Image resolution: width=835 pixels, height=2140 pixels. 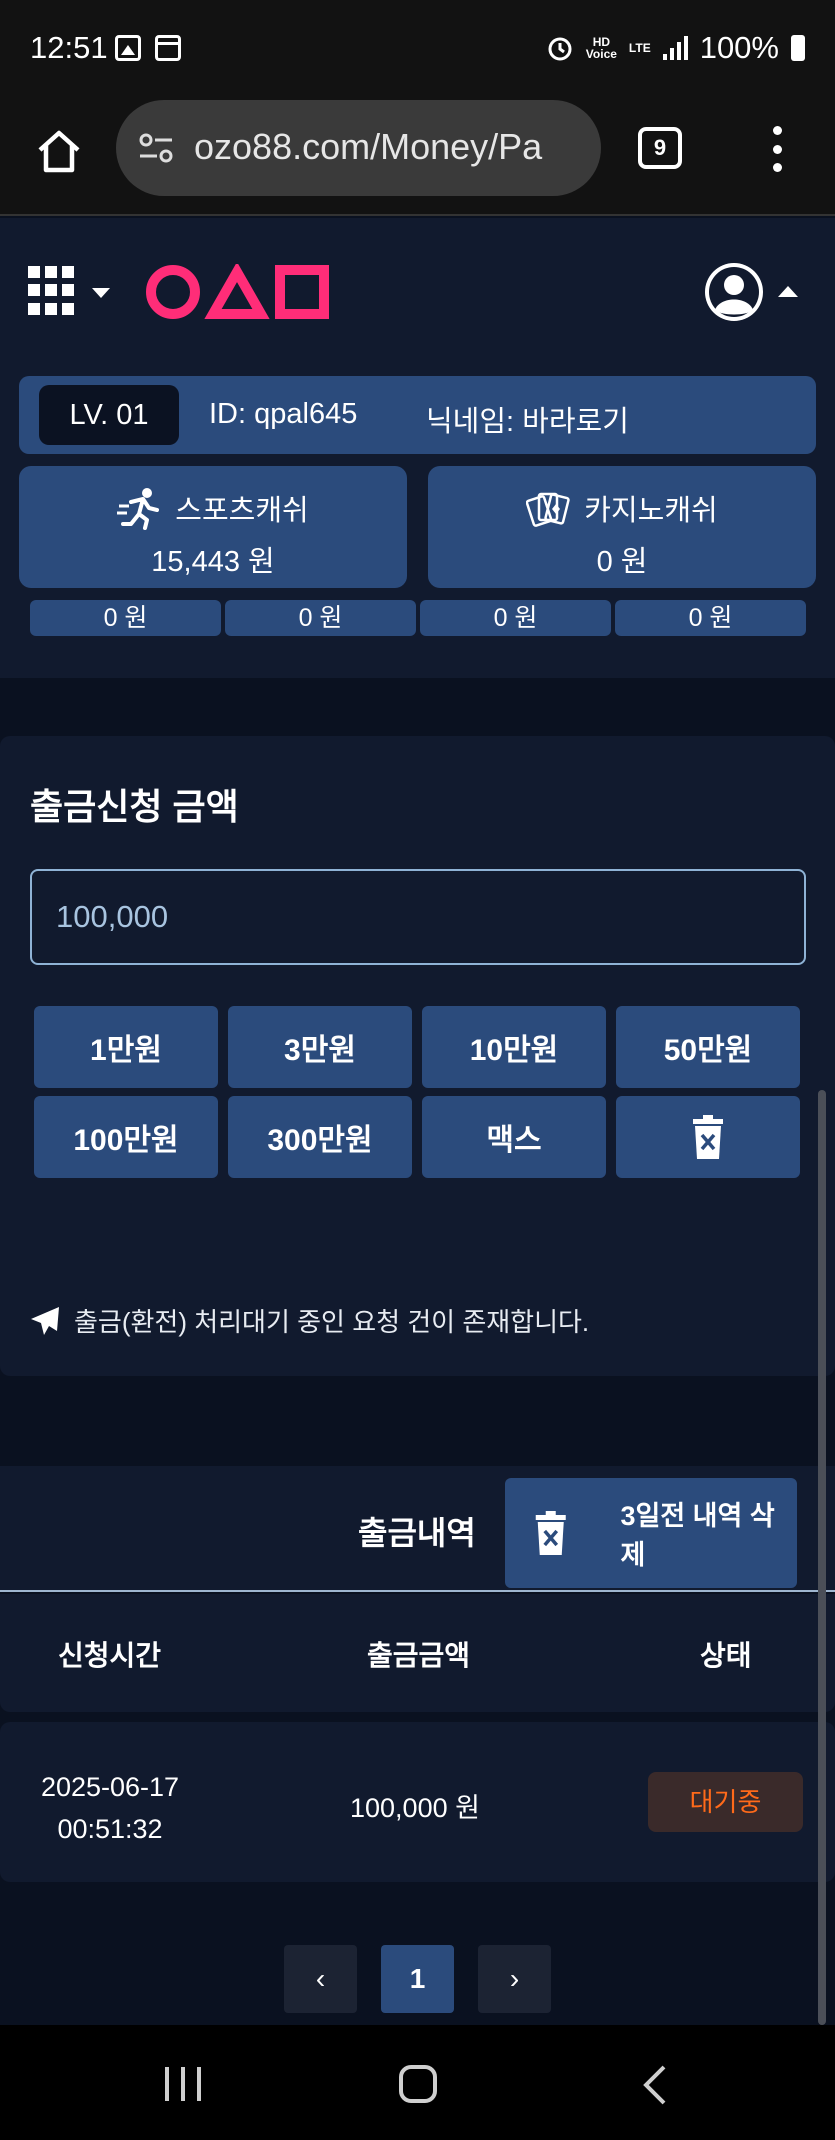 I want to click on page-scrollbar, so click(x=822, y=1557).